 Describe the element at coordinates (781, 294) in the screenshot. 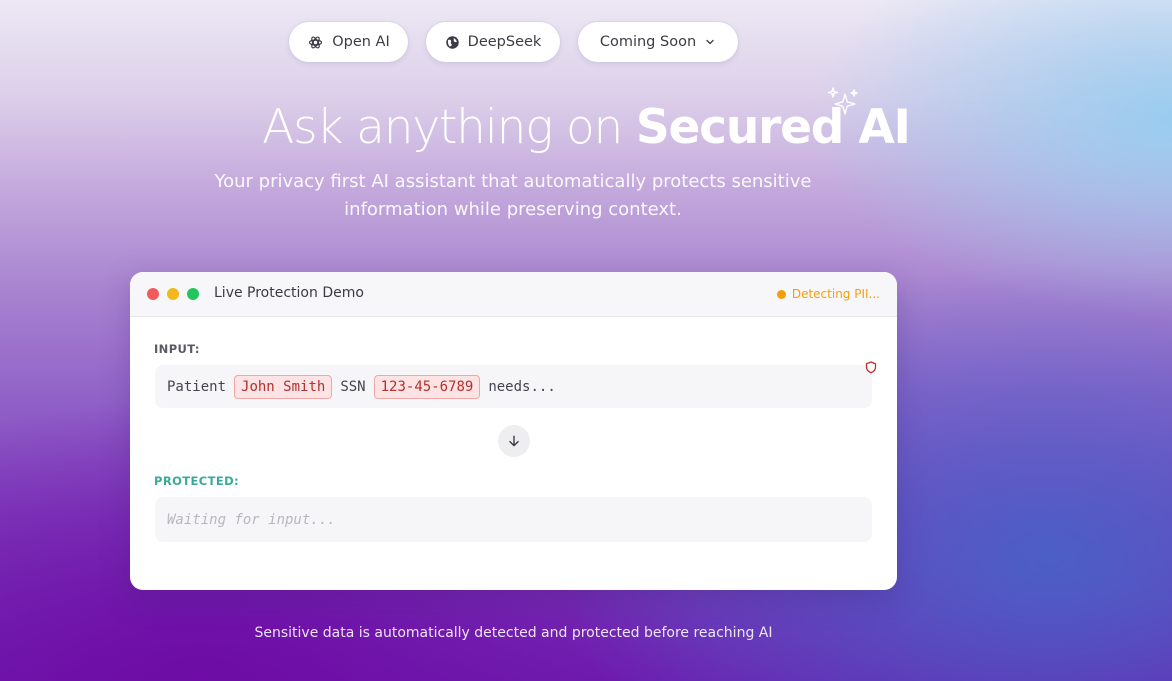

I see `status-dot-icon` at that location.